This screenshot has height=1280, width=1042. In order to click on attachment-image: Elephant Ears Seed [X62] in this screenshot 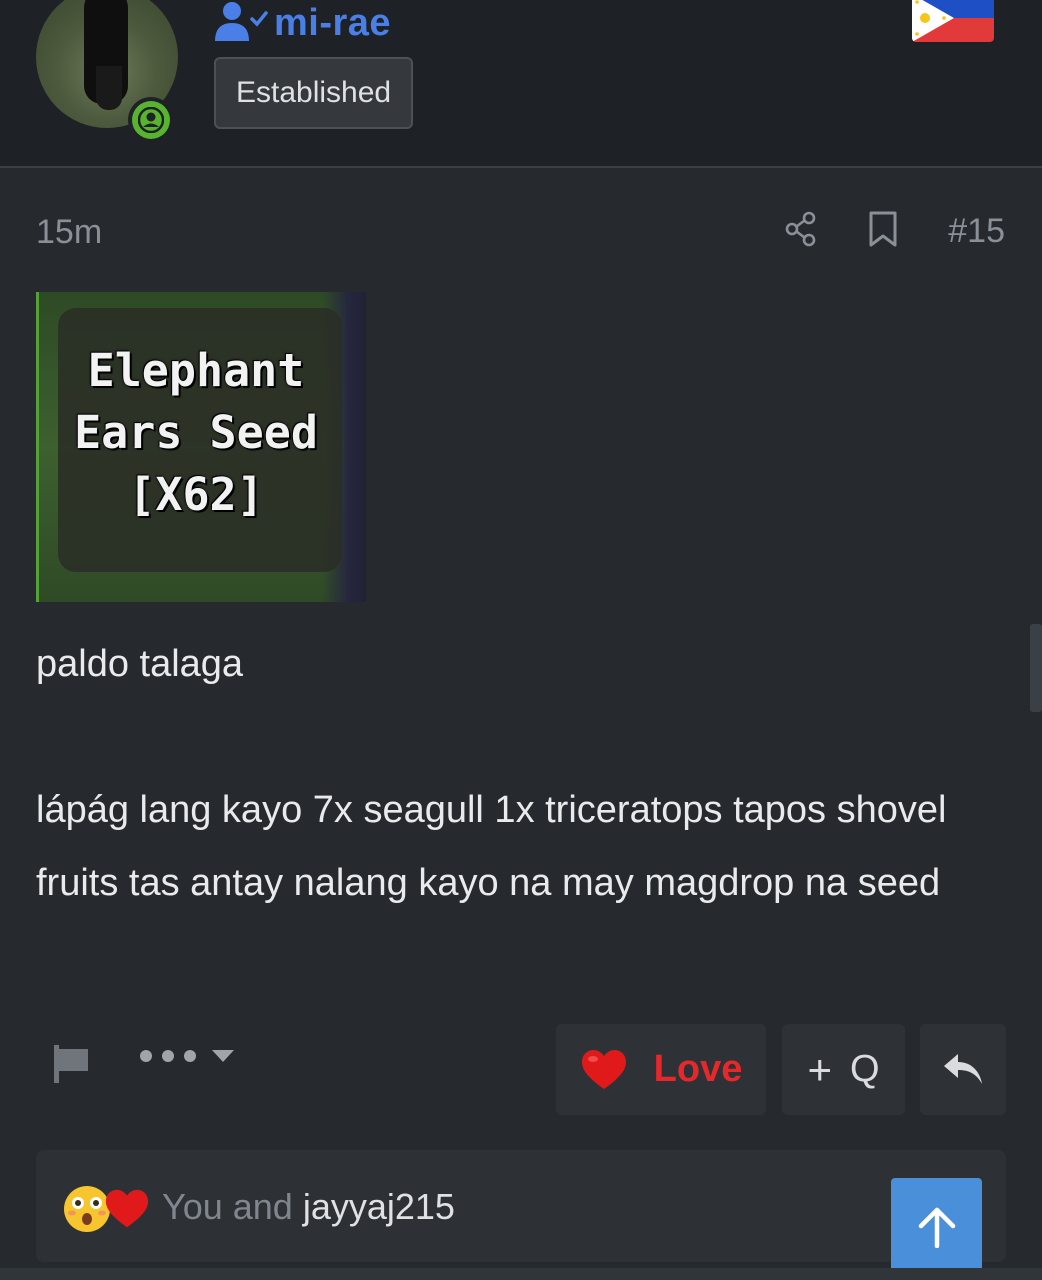, I will do `click(201, 447)`.